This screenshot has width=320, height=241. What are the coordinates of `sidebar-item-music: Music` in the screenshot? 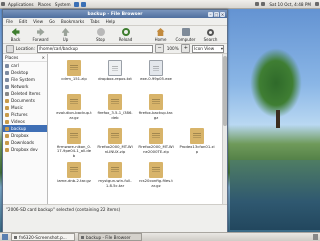 It's located at (25, 107).